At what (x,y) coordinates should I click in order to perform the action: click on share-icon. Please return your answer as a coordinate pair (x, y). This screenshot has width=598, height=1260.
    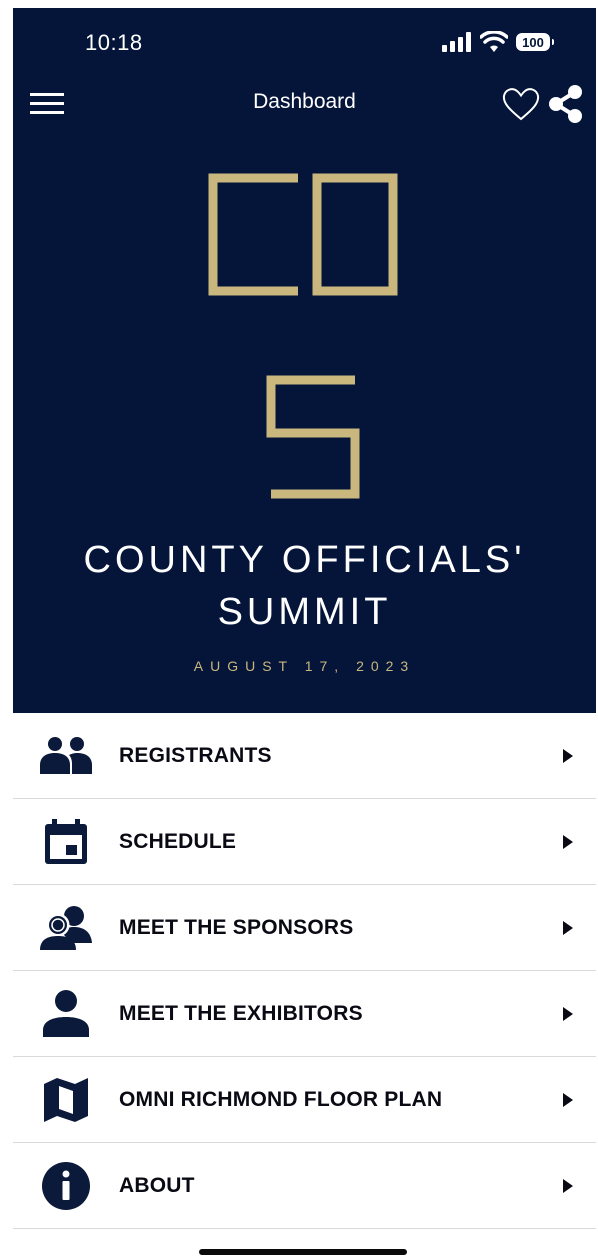
    Looking at the image, I should click on (566, 104).